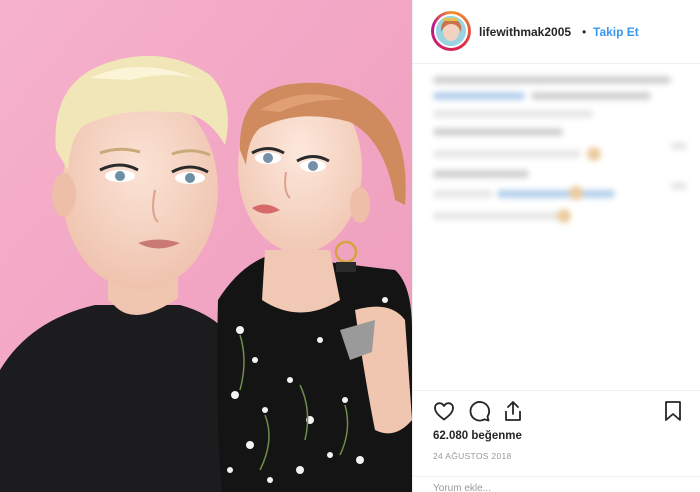 This screenshot has height=492, width=700. I want to click on blurred-hashtag-line, so click(479, 96).